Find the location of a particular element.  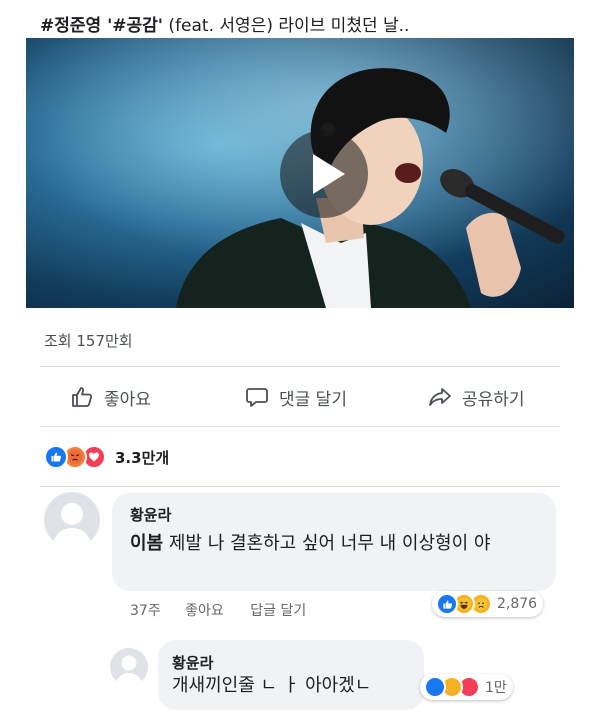

comment-reaction-count: 2,876 is located at coordinates (517, 604).